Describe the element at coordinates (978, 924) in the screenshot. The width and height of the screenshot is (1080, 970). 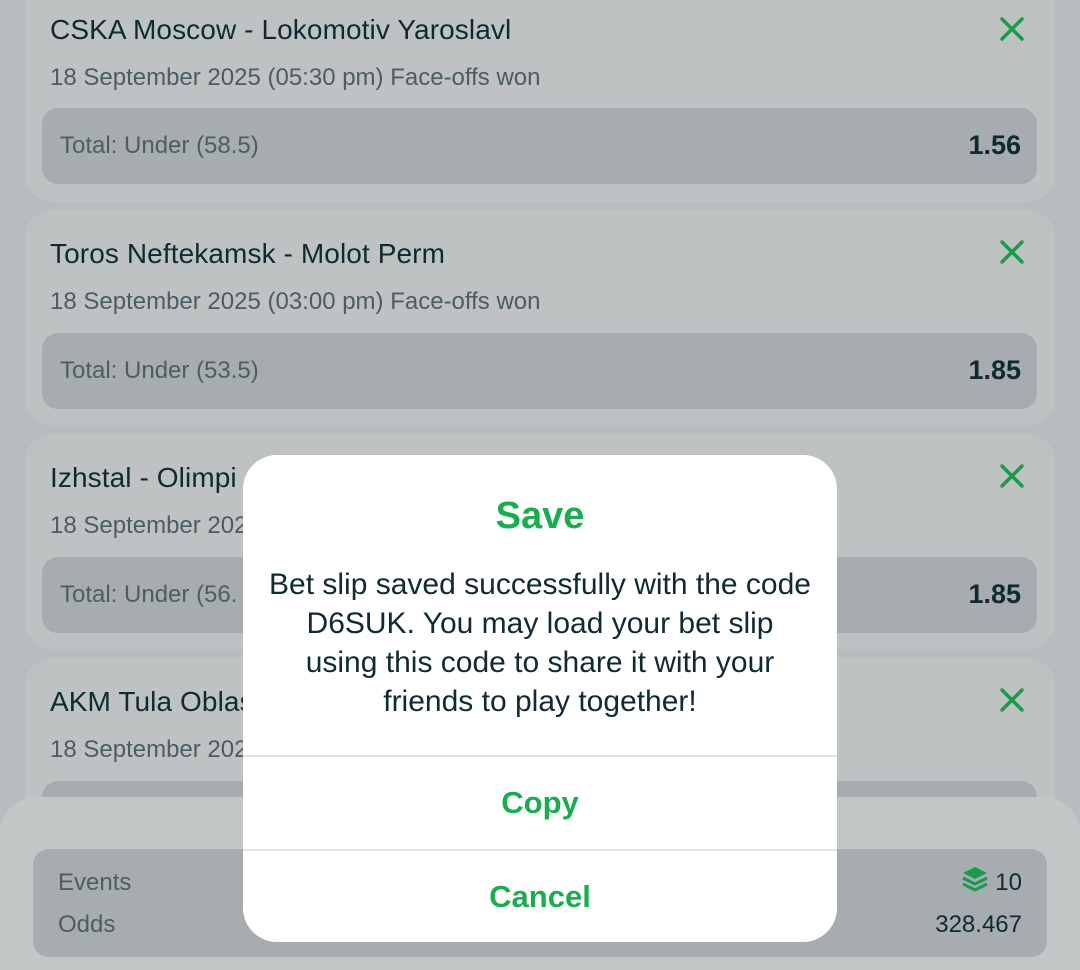
I see `total-odds-value: 328.467` at that location.